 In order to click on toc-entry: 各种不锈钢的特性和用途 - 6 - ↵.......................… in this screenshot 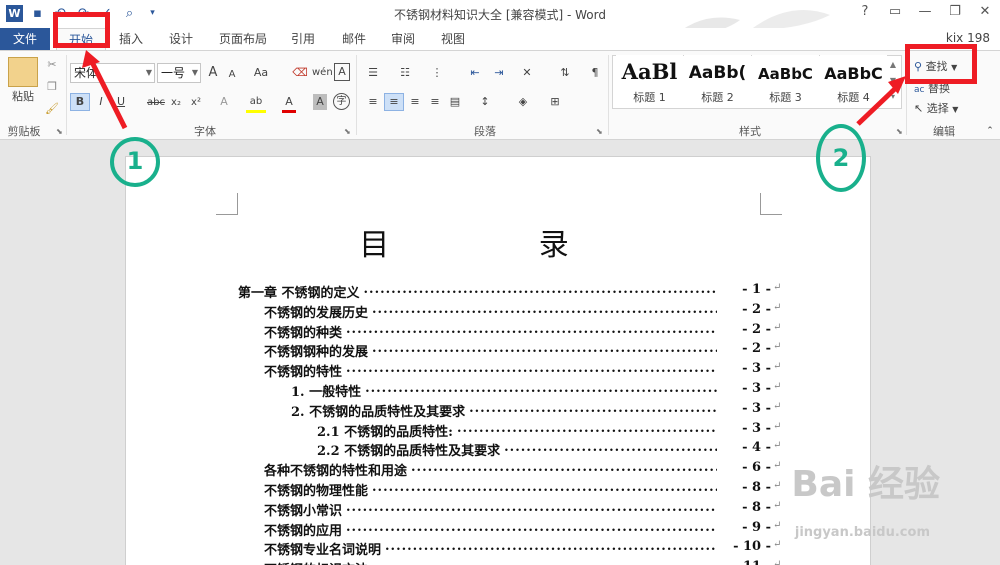, I will do `click(499, 469)`.